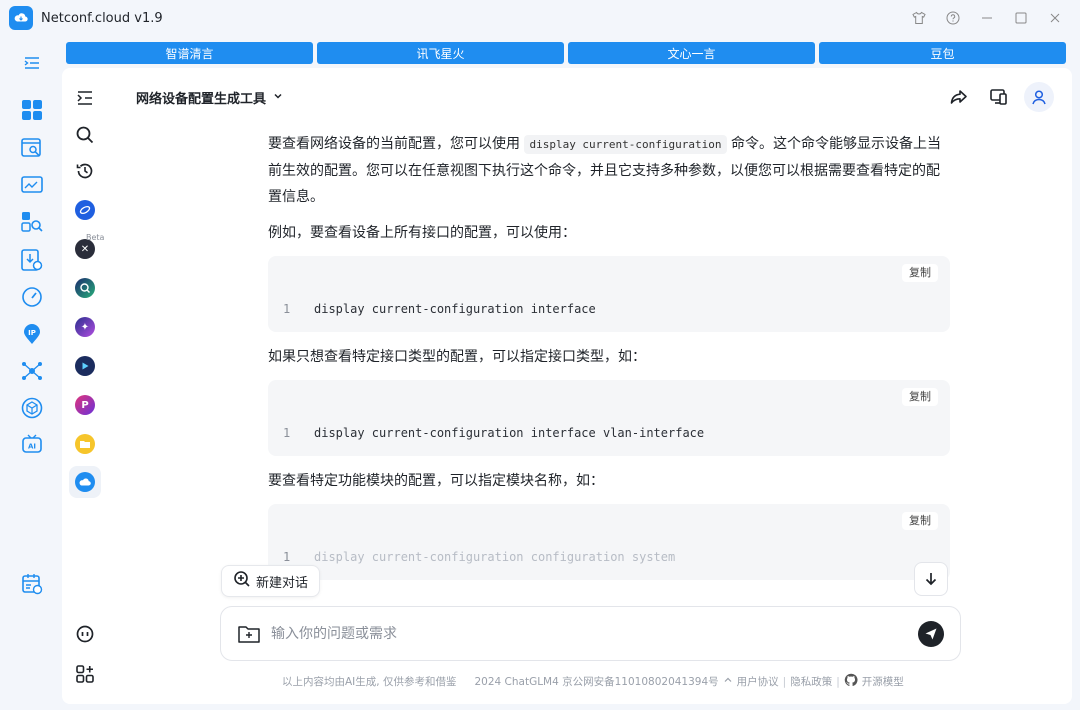  What do you see at coordinates (32, 63) in the screenshot?
I see `menu-collapse-icon` at bounding box center [32, 63].